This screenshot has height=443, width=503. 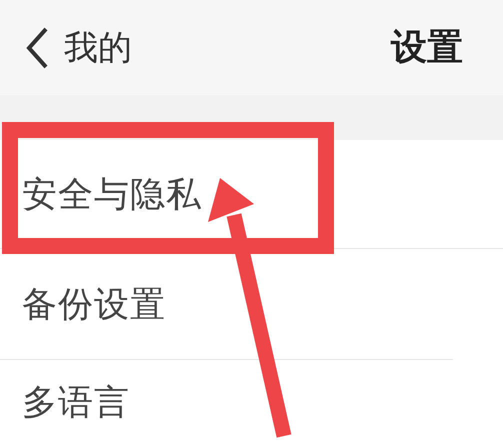 What do you see at coordinates (78, 47) in the screenshot?
I see `back-button: 我的` at bounding box center [78, 47].